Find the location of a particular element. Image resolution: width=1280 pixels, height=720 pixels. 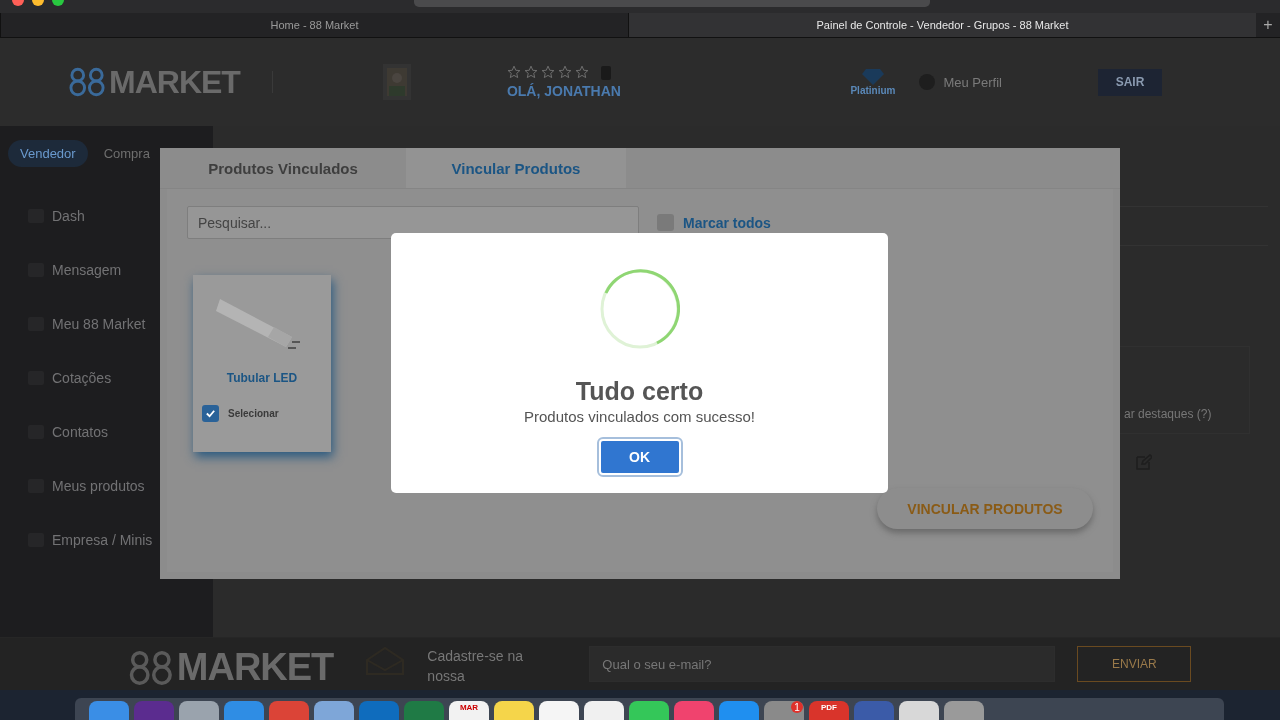

logout-button: SAIR is located at coordinates (1130, 82).